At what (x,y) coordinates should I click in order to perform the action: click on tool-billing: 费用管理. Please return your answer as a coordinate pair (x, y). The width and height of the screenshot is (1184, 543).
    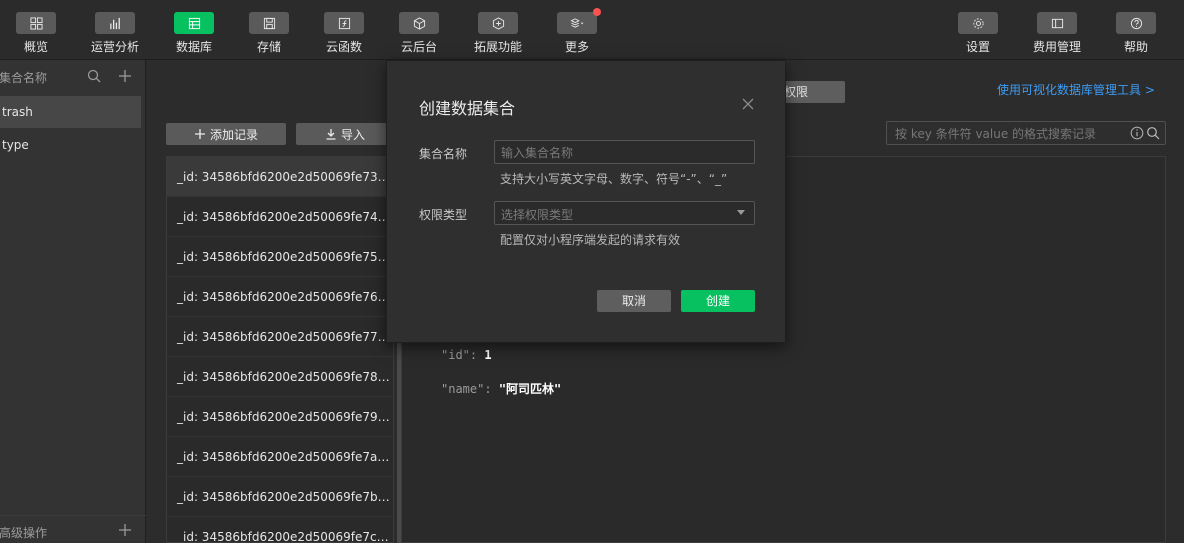
    Looking at the image, I should click on (1057, 33).